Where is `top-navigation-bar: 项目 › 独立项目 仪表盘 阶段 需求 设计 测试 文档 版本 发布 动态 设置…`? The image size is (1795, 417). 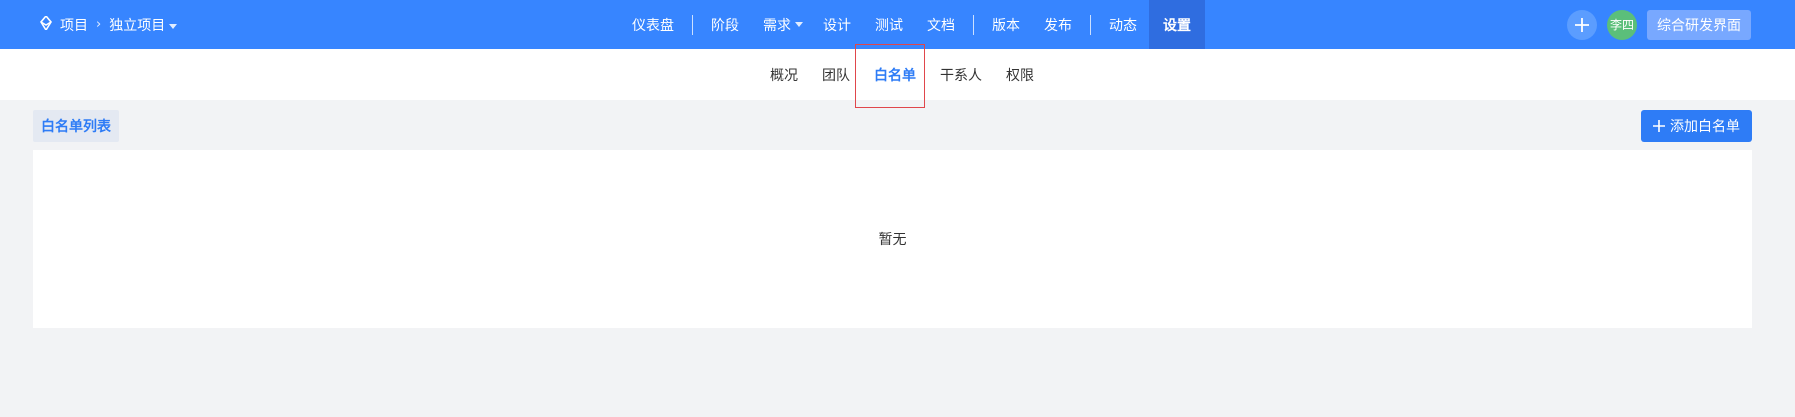 top-navigation-bar: 项目 › 独立项目 仪表盘 阶段 需求 设计 测试 文档 版本 发布 动态 设置… is located at coordinates (897, 24).